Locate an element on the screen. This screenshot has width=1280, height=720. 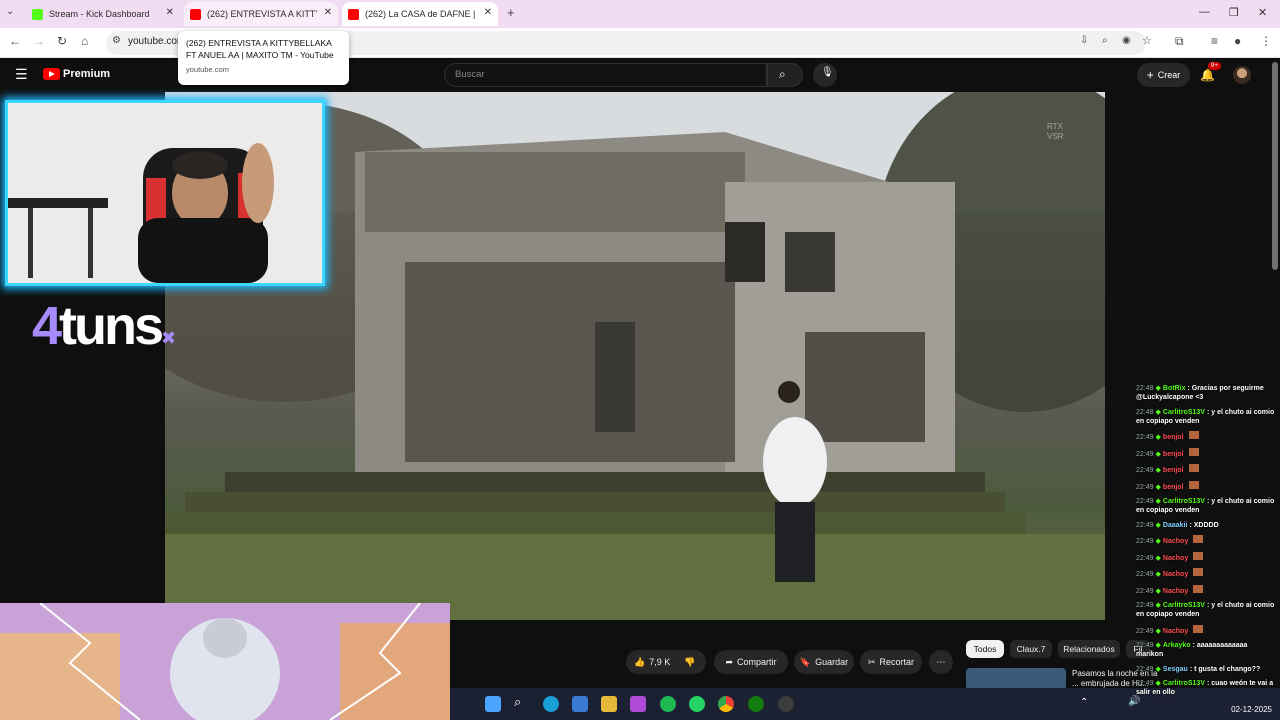
search-input: Buscar is located at coordinates (605, 75).